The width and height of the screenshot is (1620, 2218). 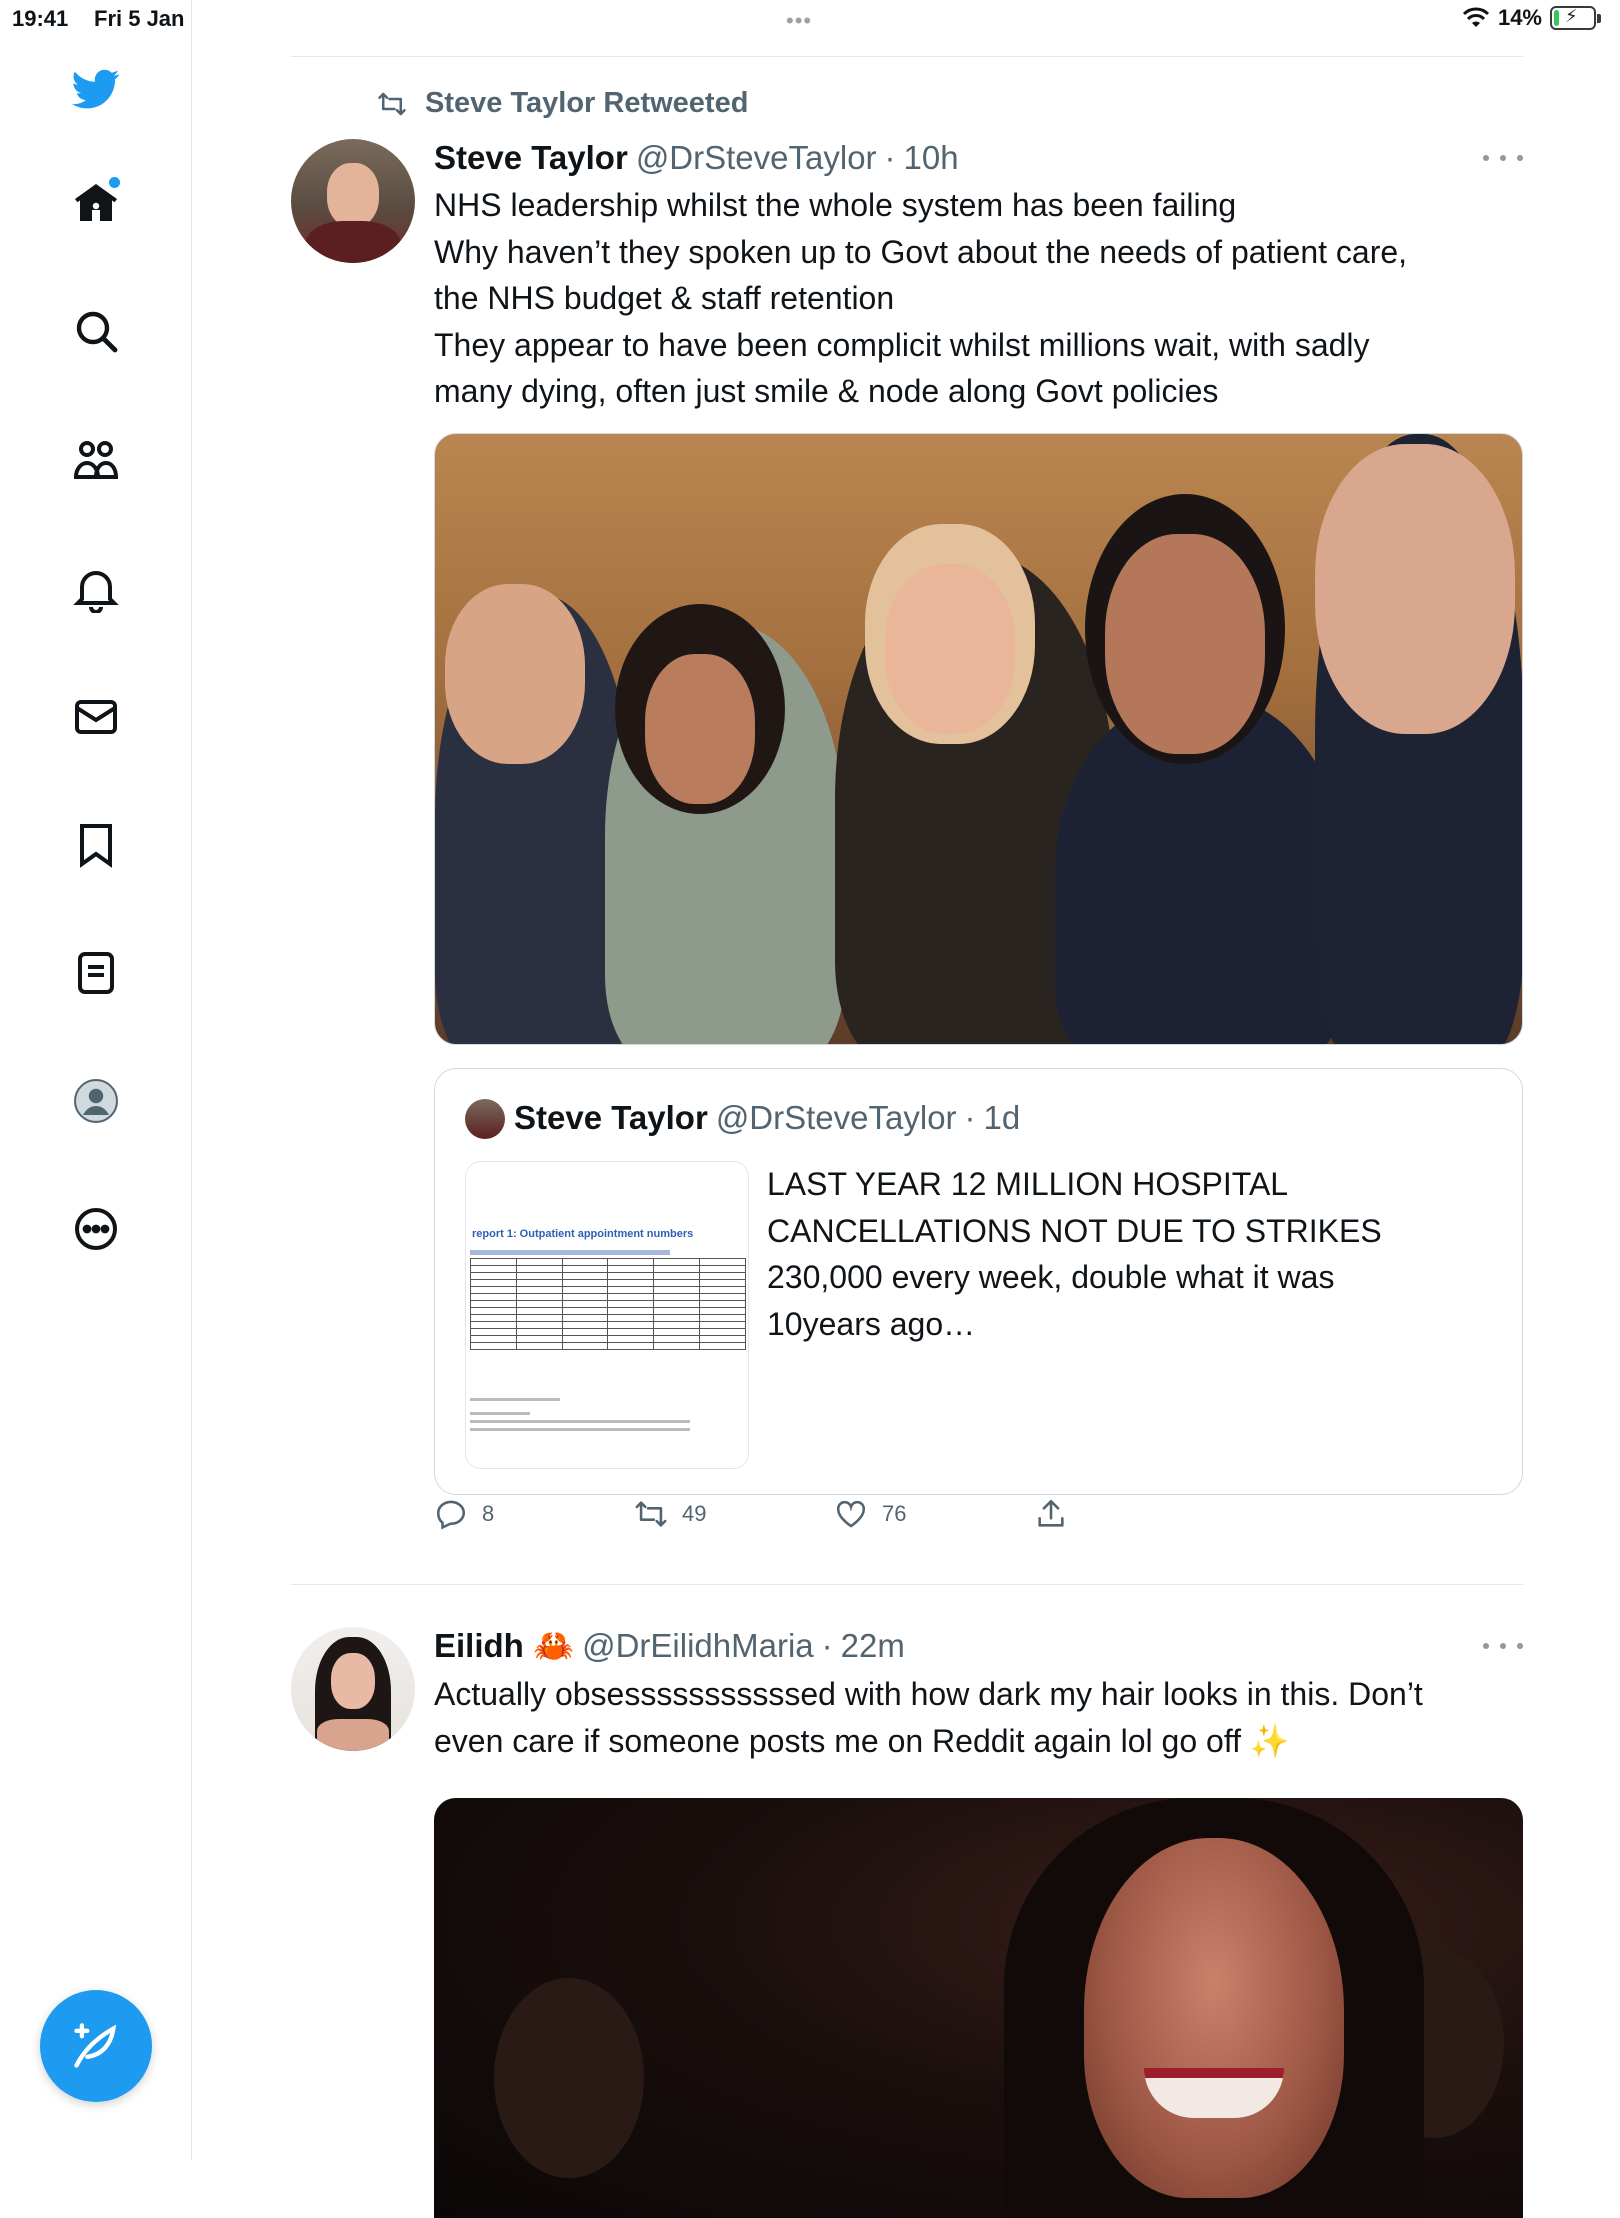 What do you see at coordinates (836, 1117) in the screenshot?
I see `quoted-author-handle: @DrSteveTaylor` at bounding box center [836, 1117].